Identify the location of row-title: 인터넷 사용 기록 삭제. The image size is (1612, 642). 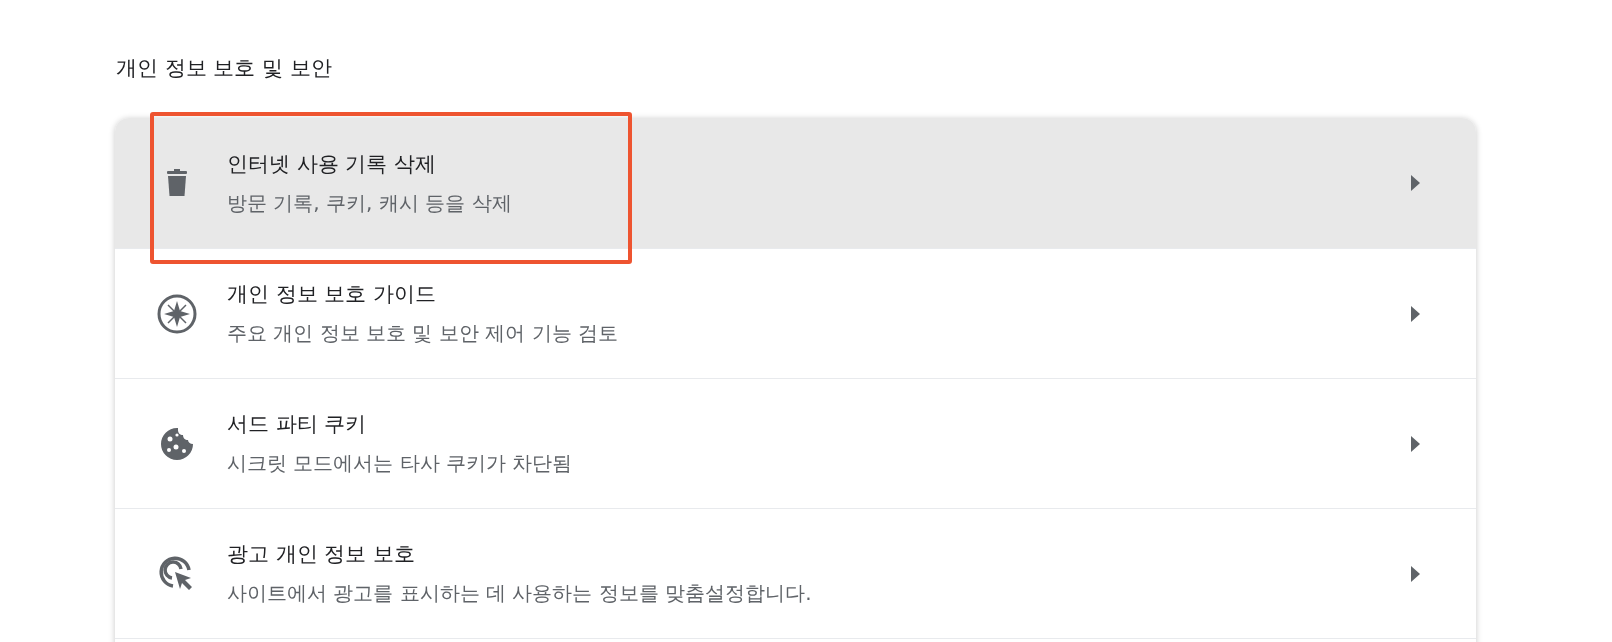
(332, 164).